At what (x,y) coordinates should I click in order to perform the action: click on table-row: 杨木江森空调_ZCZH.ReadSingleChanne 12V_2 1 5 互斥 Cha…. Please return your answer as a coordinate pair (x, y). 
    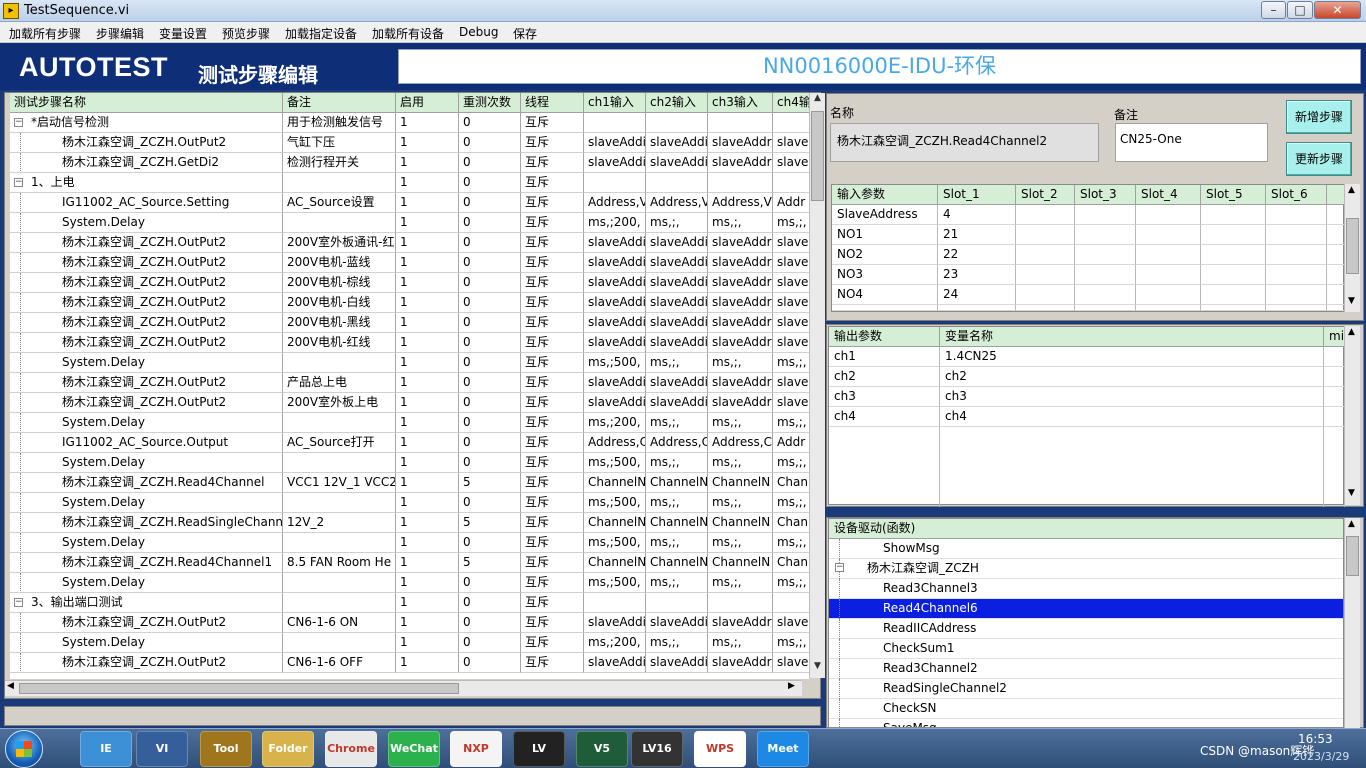
    Looking at the image, I should click on (411, 523).